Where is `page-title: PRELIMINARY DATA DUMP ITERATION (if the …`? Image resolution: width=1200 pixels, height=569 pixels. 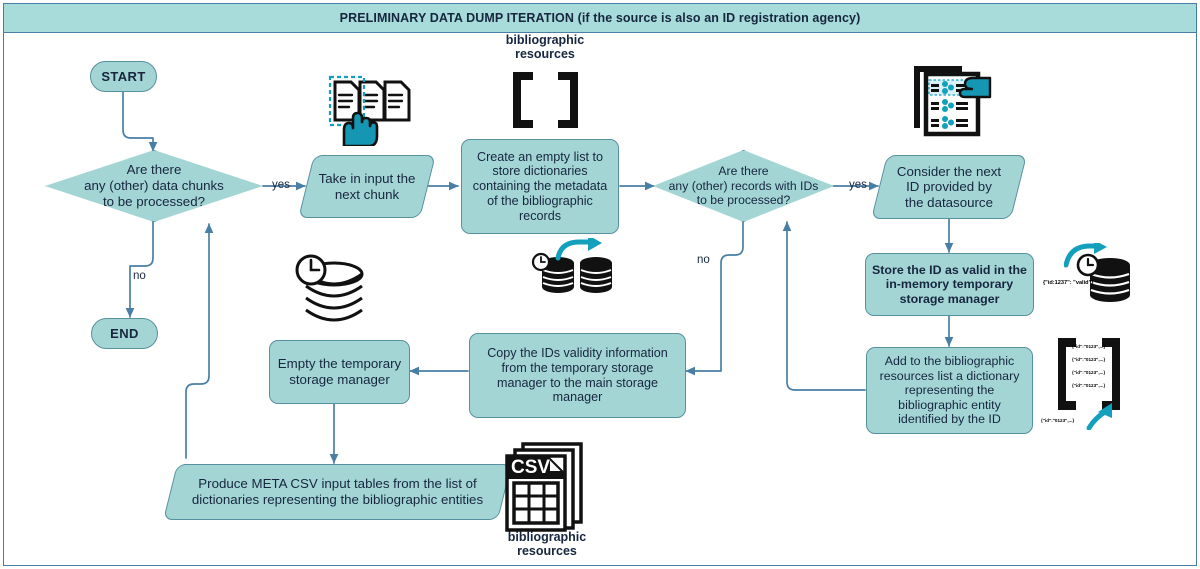
page-title: PRELIMINARY DATA DUMP ITERATION (if the … is located at coordinates (600, 18).